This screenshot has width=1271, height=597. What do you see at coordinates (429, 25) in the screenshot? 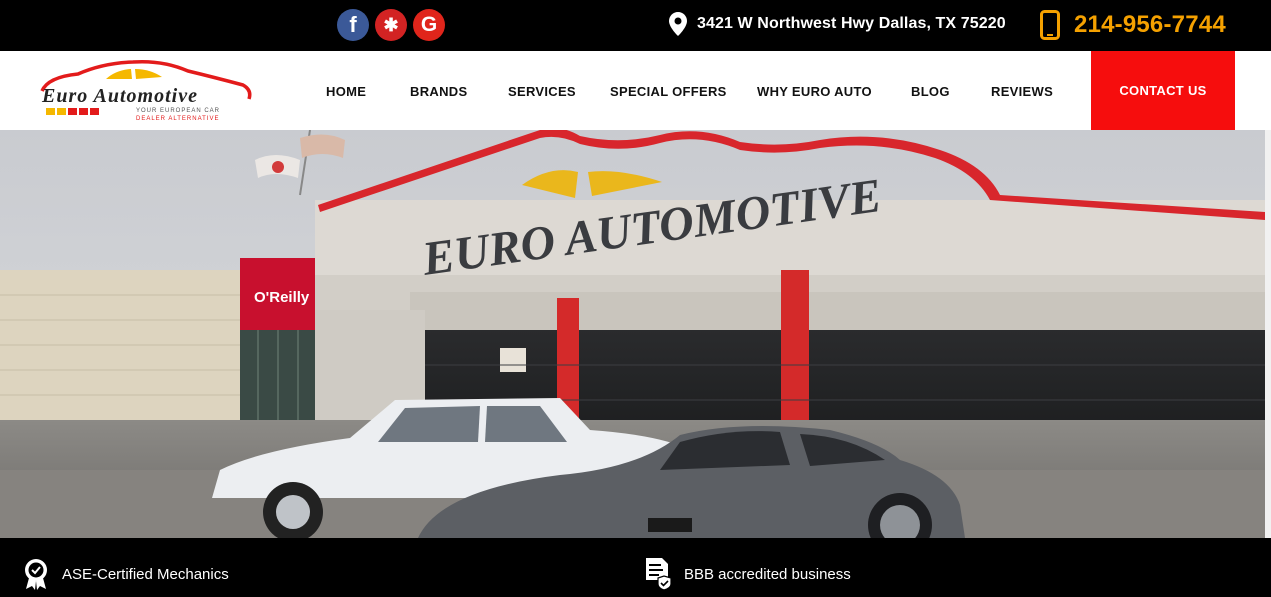
I see `google-icon: G` at bounding box center [429, 25].